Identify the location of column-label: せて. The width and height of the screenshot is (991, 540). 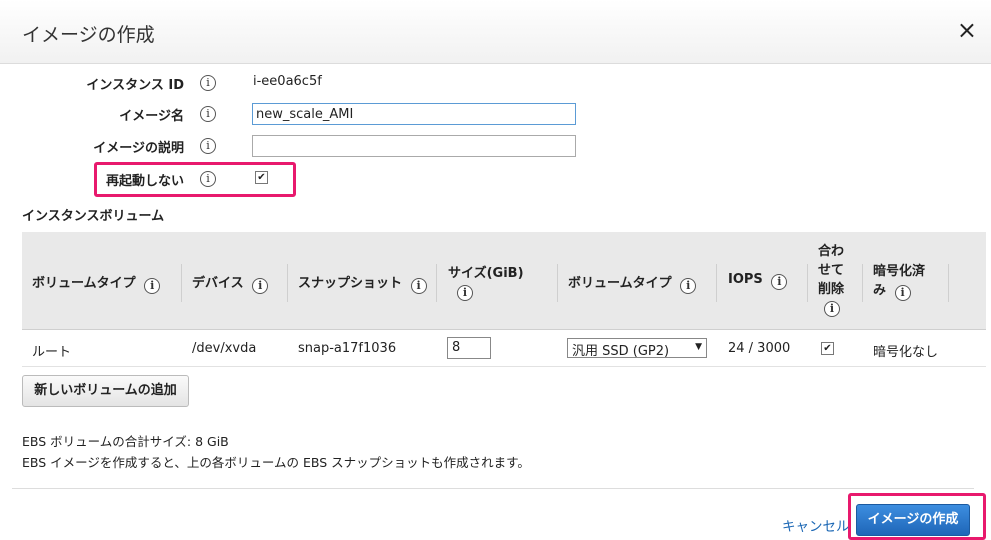
(831, 270).